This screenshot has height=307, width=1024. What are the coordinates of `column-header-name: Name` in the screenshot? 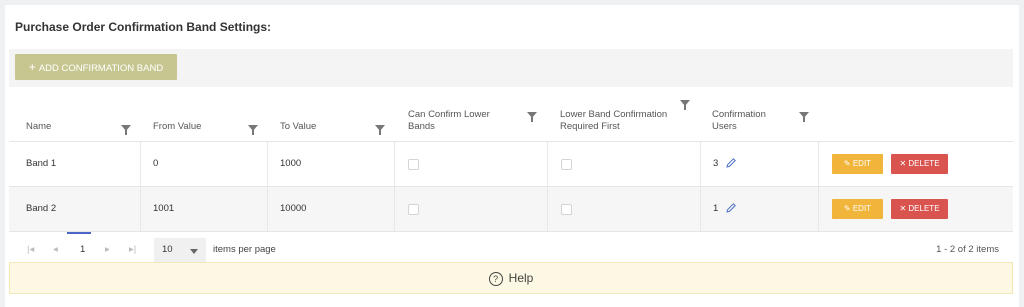 It's located at (78, 114).